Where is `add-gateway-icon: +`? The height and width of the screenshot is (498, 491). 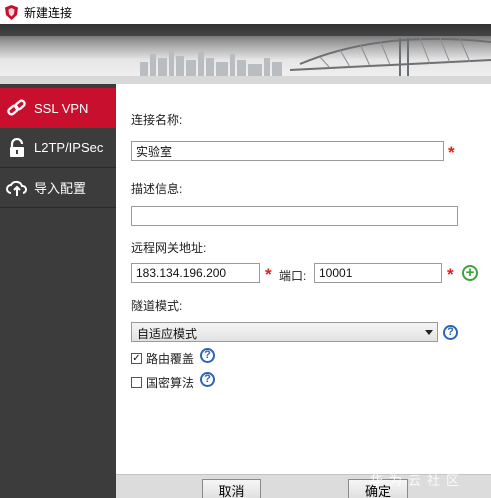 add-gateway-icon: + is located at coordinates (470, 273).